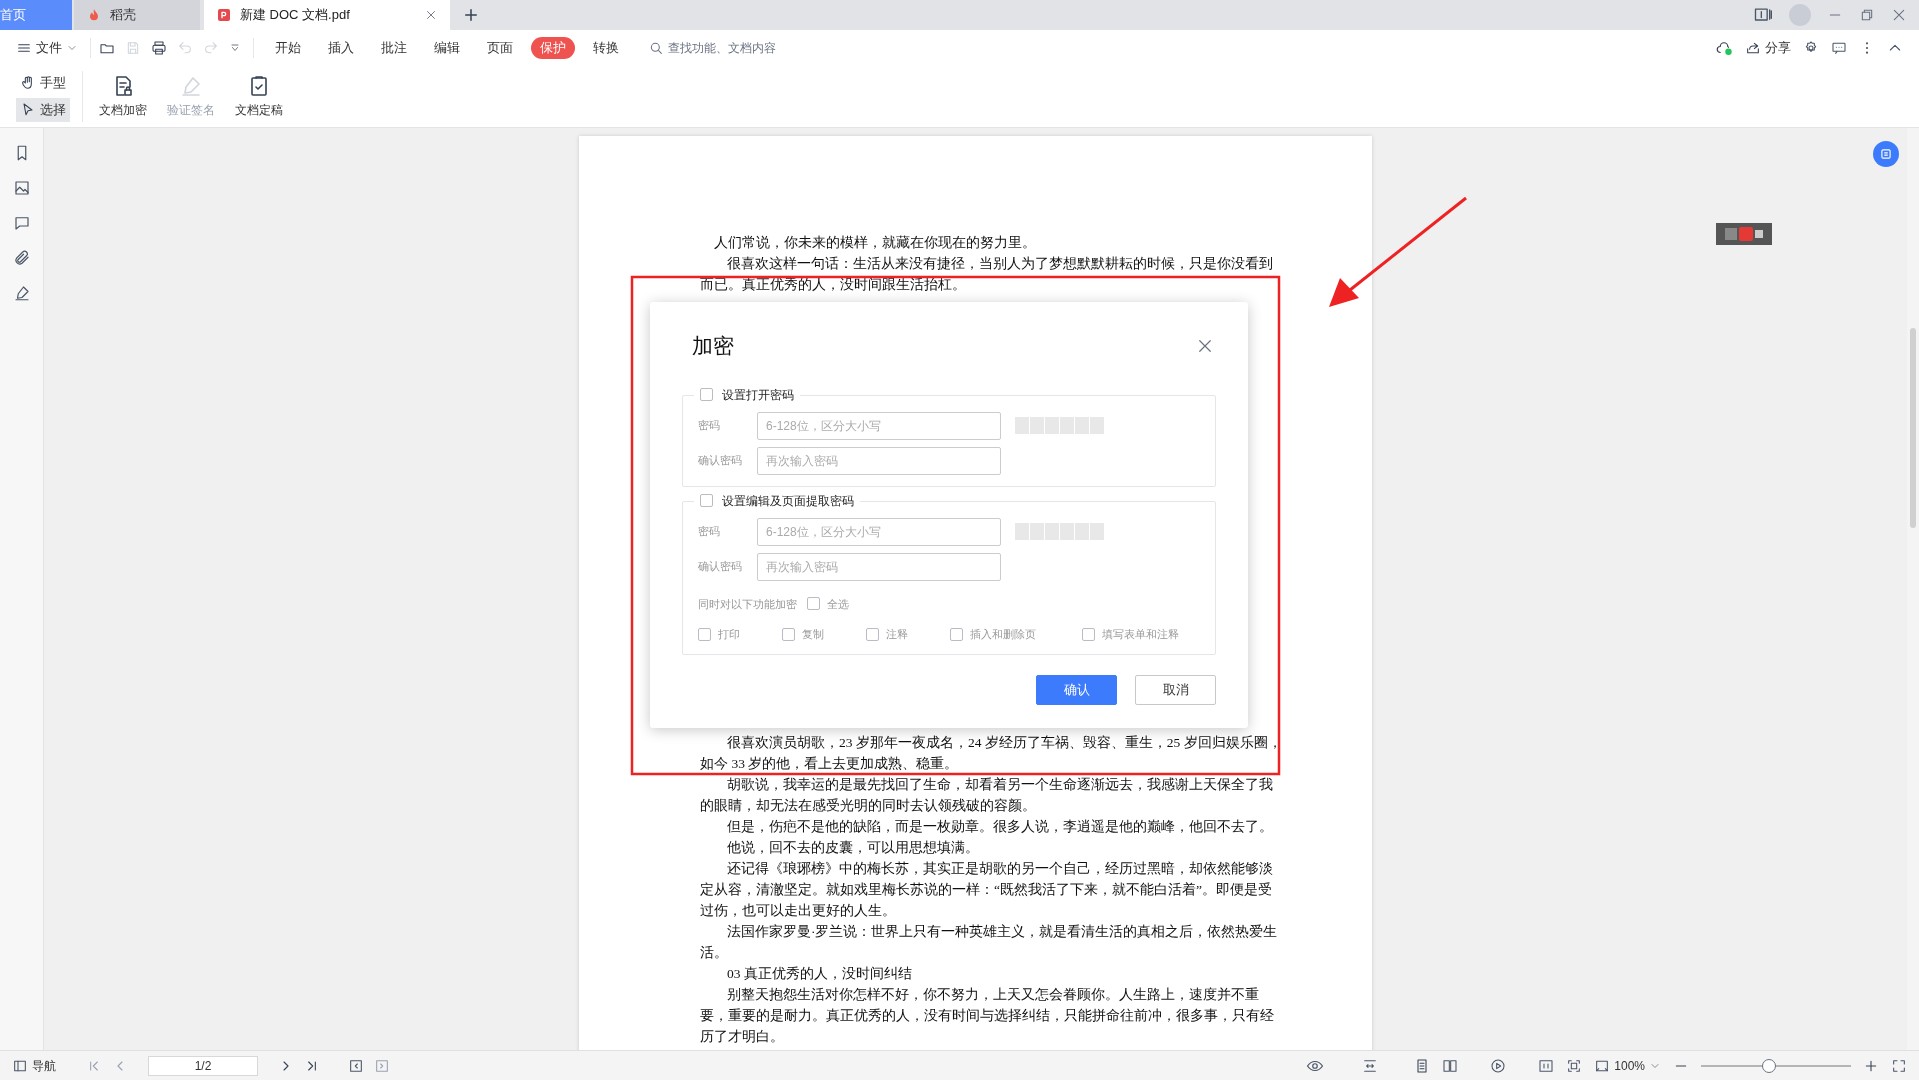 Image resolution: width=1919 pixels, height=1080 pixels. I want to click on paragraph: 胡歌说，我幸运的是最先找回了生命，却看着另一个生命逐渐远去，我感谢上天保全了我的眼睛，却无法在感受光明的同时去认领残破的容颜。, so click(987, 795).